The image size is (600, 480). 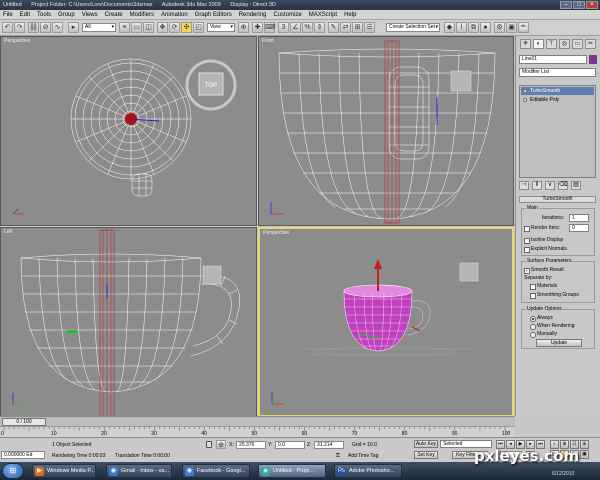 I want to click on explicit-normals-checkbox: Explicit Normals, so click(x=545, y=249).